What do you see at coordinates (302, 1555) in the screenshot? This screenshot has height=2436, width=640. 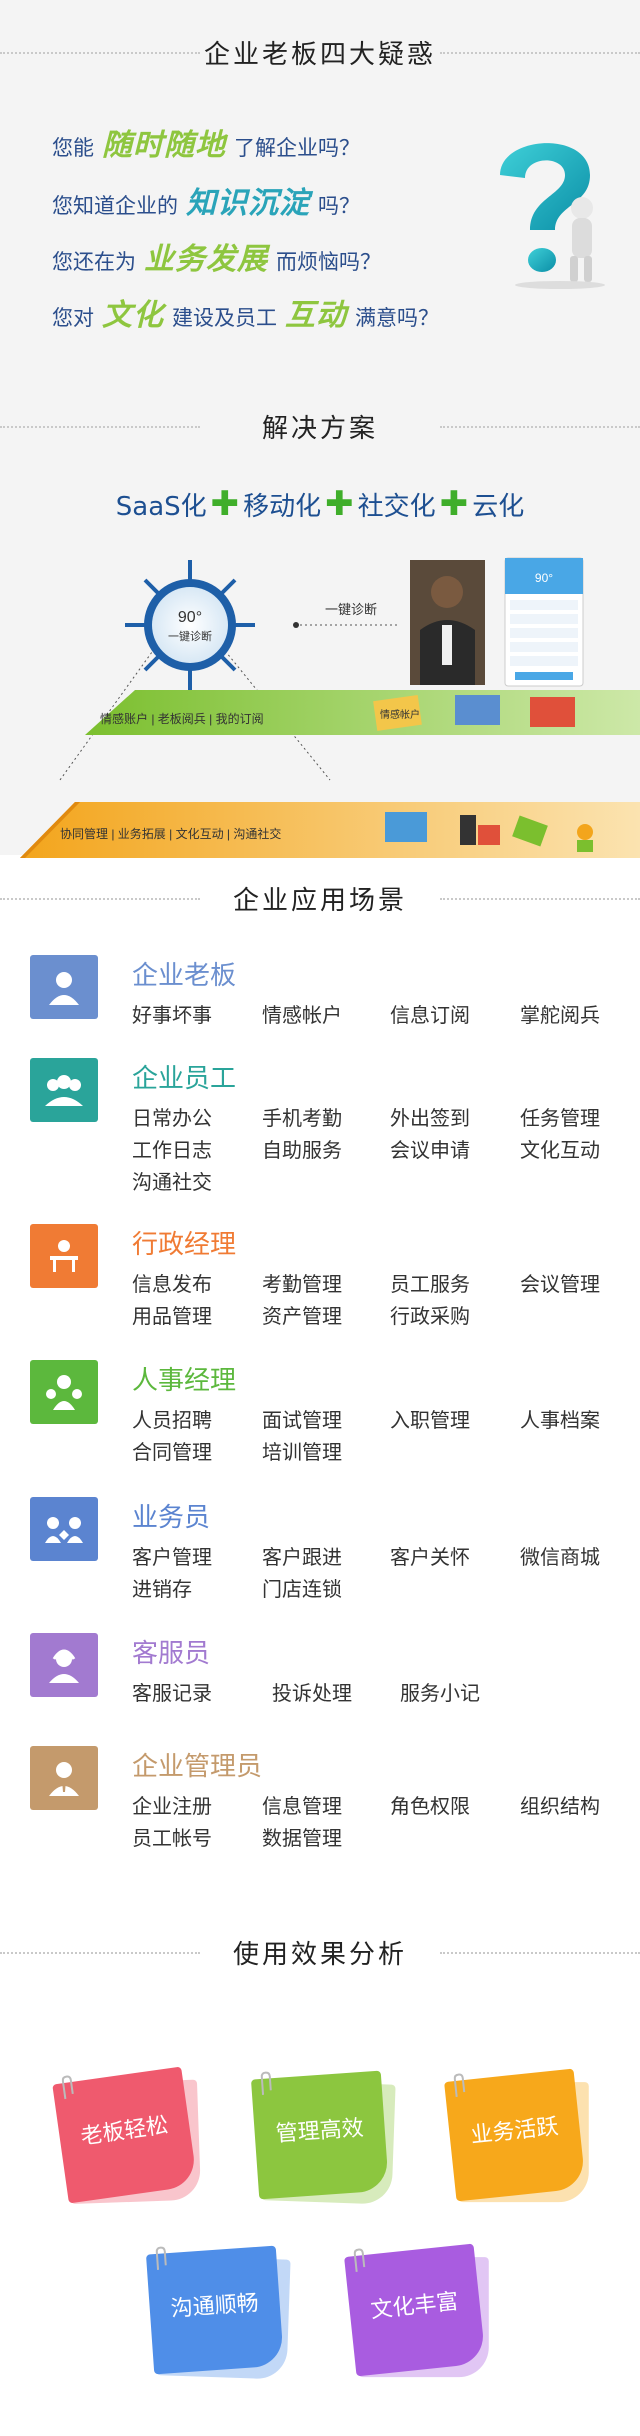 I see `scene-item: 客户跟进` at bounding box center [302, 1555].